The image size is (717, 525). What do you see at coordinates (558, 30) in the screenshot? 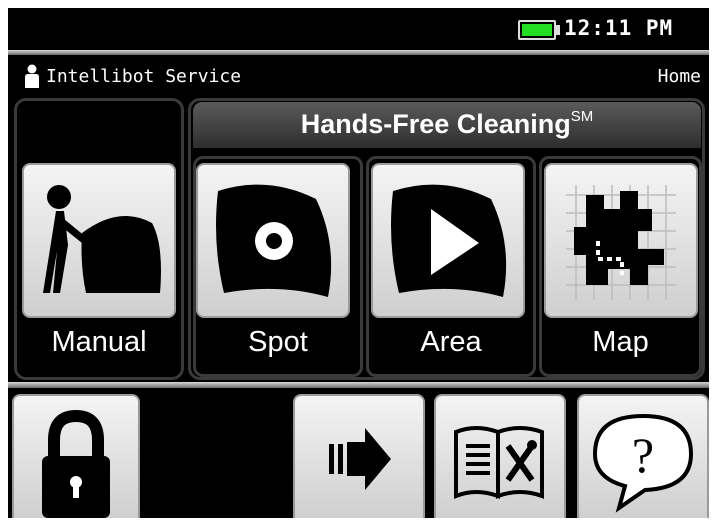
I see `battery-tip` at bounding box center [558, 30].